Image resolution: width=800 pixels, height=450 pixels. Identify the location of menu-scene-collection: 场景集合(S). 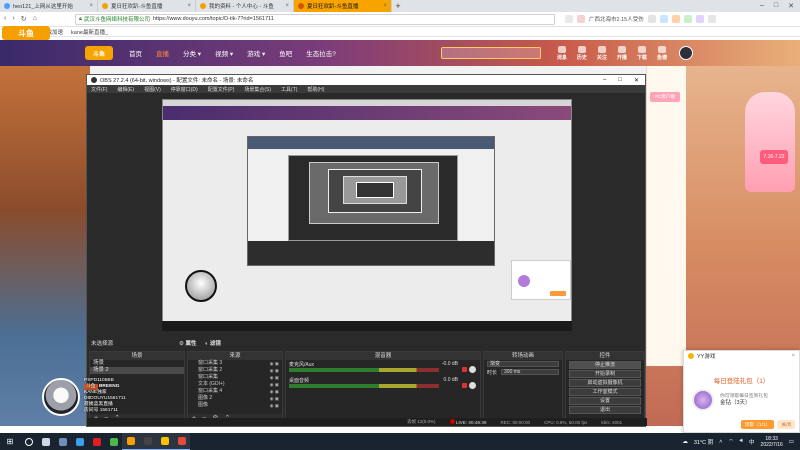
(257, 89).